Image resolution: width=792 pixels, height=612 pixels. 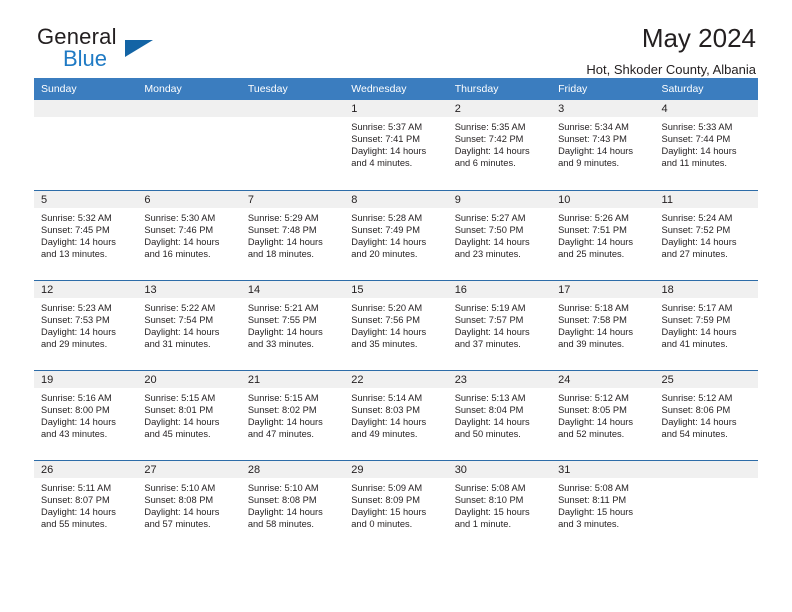 I want to click on sunset-time: Sunset: 7:57 PM, so click(x=489, y=319).